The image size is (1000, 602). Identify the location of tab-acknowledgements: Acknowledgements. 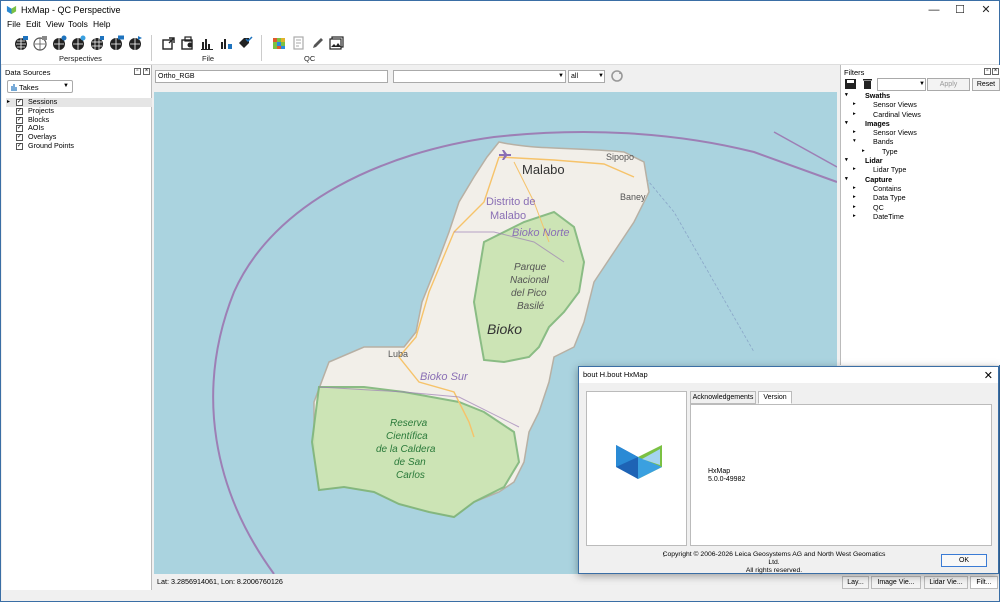
(723, 397).